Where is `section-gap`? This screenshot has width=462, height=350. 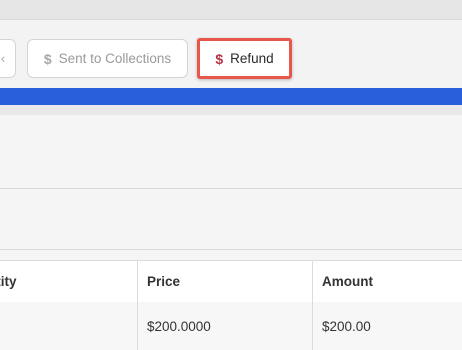 section-gap is located at coordinates (231, 110).